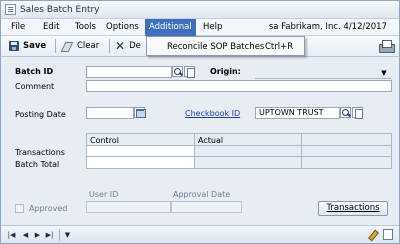 Image resolution: width=400 pixels, height=244 pixels. Describe the element at coordinates (297, 113) in the screenshot. I see `checkbook-id-field: UPTOWN TRUST` at that location.